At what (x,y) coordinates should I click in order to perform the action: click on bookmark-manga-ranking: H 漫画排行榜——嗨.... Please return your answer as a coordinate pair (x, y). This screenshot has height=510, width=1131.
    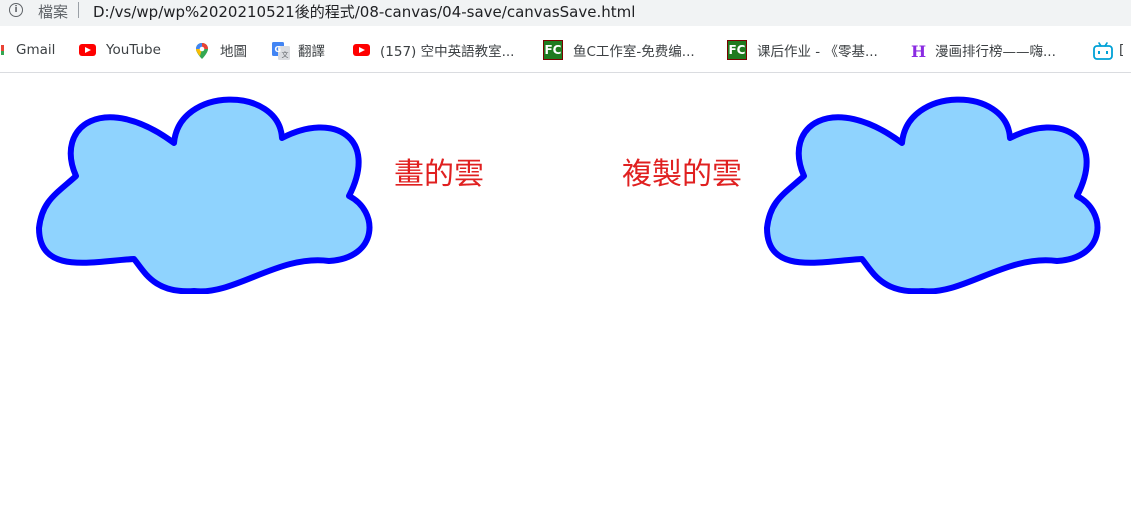
    Looking at the image, I should click on (983, 50).